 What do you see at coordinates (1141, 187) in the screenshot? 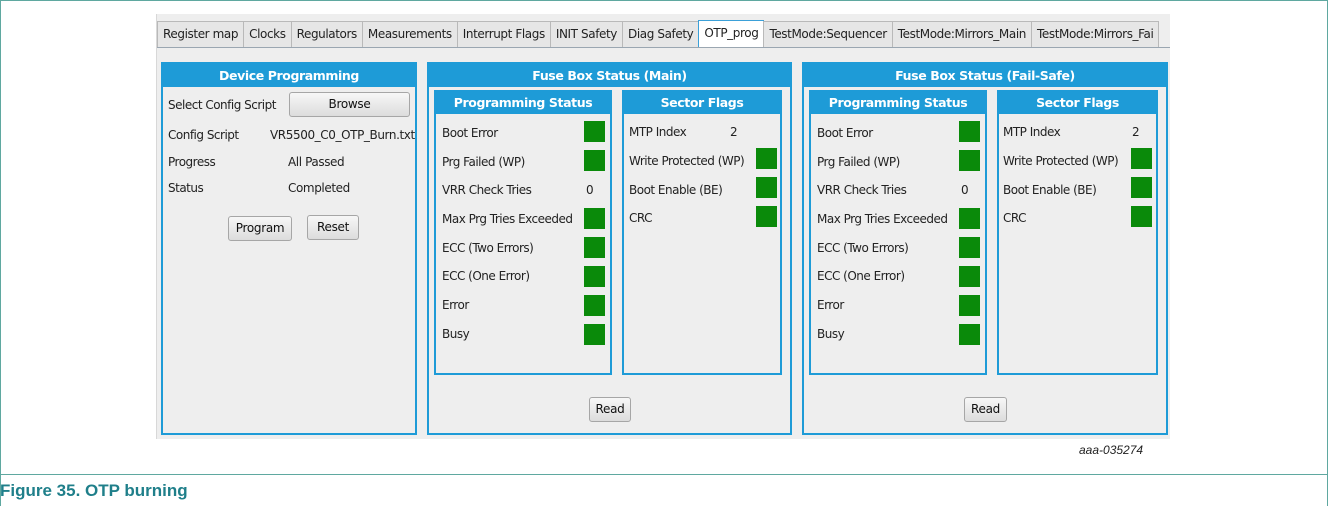
I see `failsafe-boot-enable-led` at bounding box center [1141, 187].